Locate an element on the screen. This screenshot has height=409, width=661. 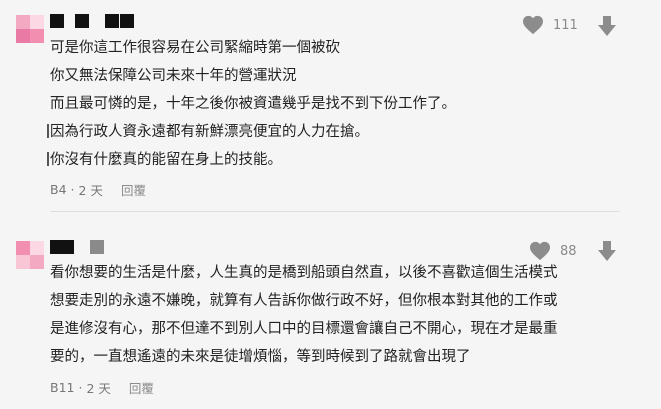
comment-line: 是進修沒有心，那不但達不到別人口中的目標還會讓自己不開心，現在才是最重 is located at coordinates (304, 329).